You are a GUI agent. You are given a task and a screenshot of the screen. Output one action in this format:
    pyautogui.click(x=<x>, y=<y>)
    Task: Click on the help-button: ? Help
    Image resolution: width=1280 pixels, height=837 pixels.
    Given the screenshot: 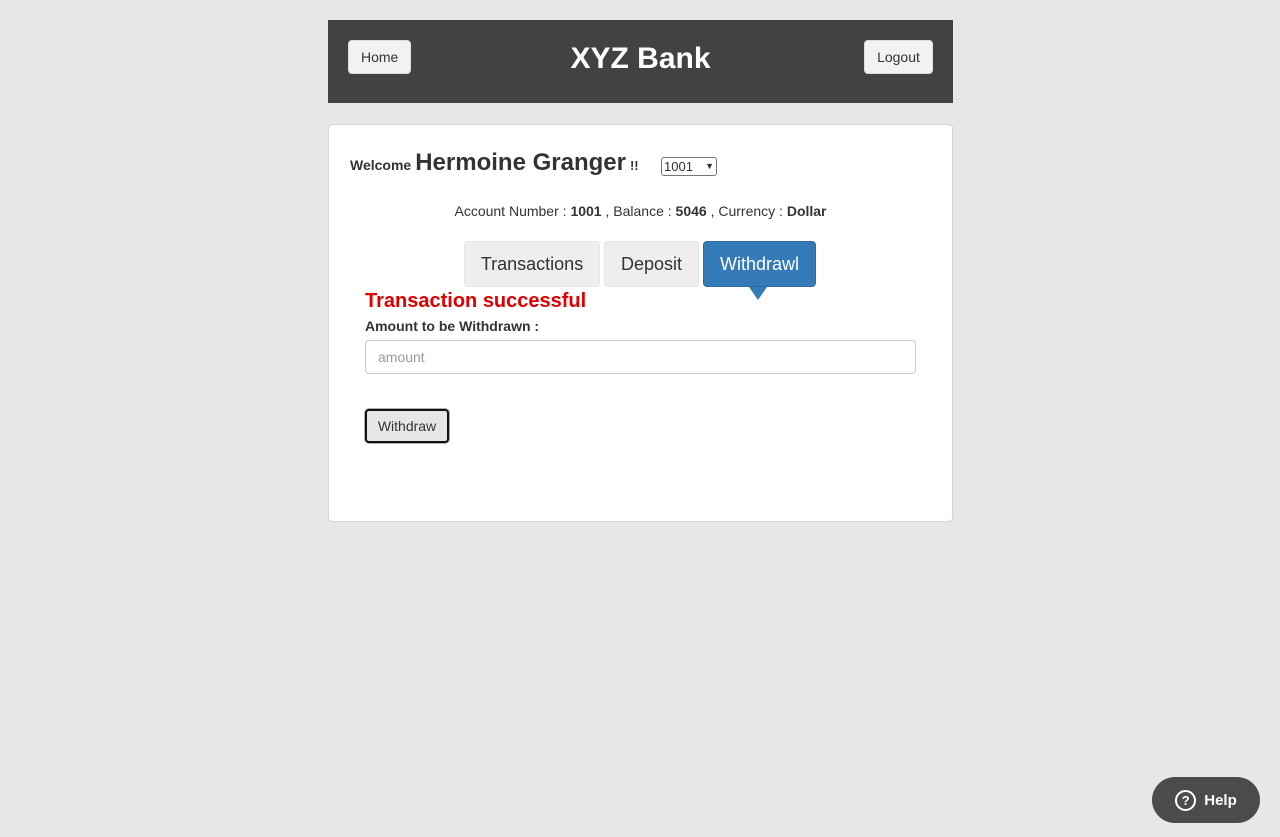 What is the action you would take?
    pyautogui.click(x=1206, y=800)
    